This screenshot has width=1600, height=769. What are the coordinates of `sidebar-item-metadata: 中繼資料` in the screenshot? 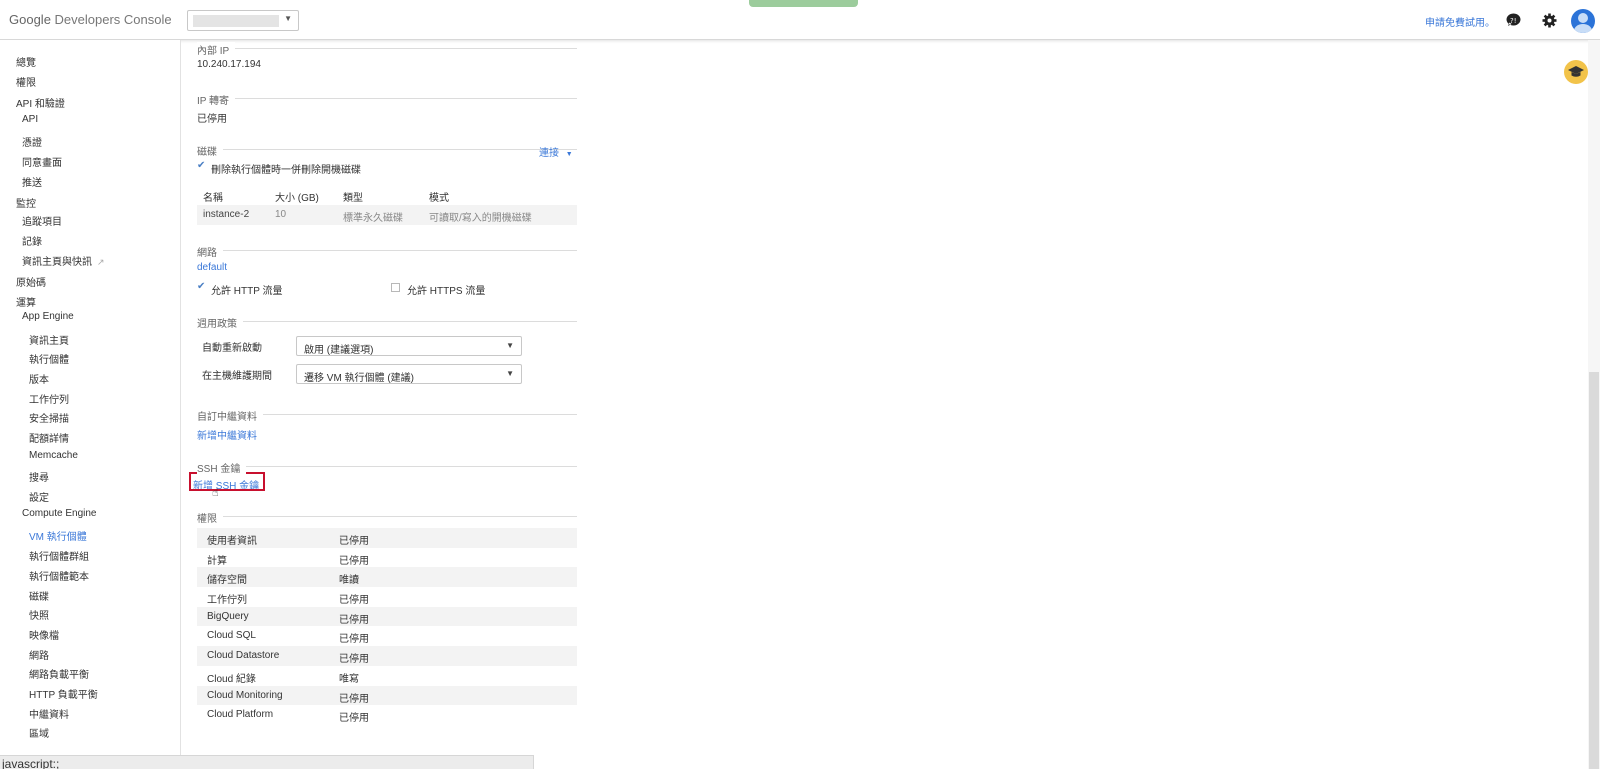 It's located at (49, 713).